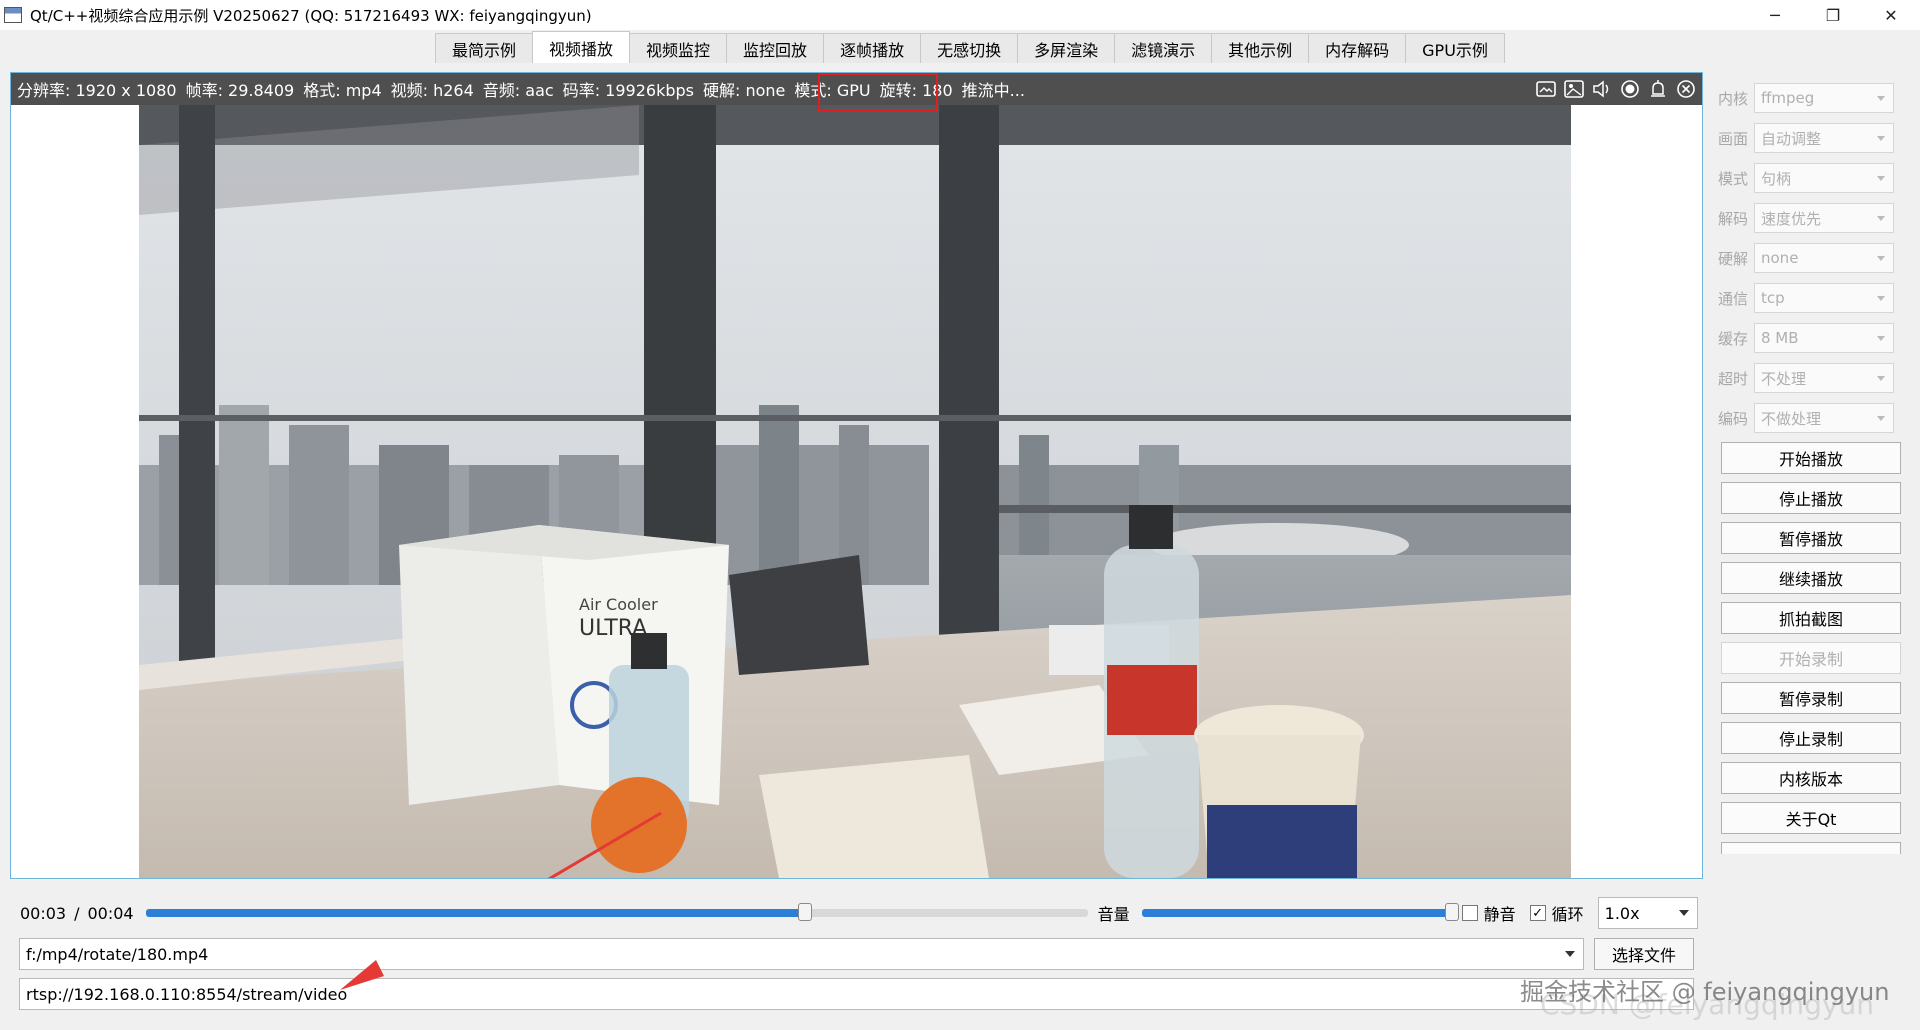 The height and width of the screenshot is (1030, 1920). I want to click on file-row: f:/mp4/rotate/180.mp4, so click(801, 954).